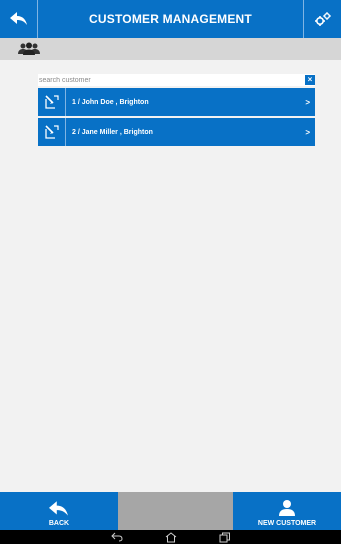 The image size is (341, 544). I want to click on new-customer-label: NEW CUSTOMER, so click(287, 523).